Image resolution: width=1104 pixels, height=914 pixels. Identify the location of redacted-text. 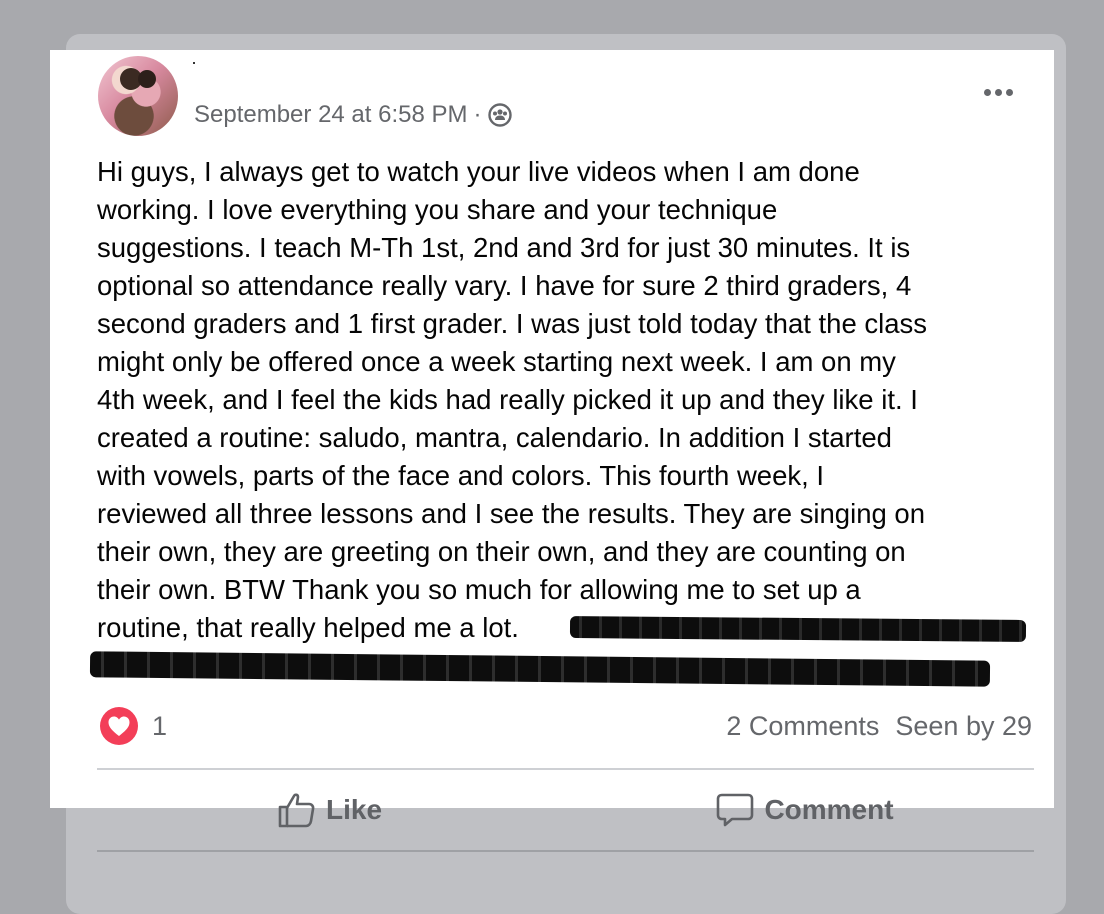
(798, 629).